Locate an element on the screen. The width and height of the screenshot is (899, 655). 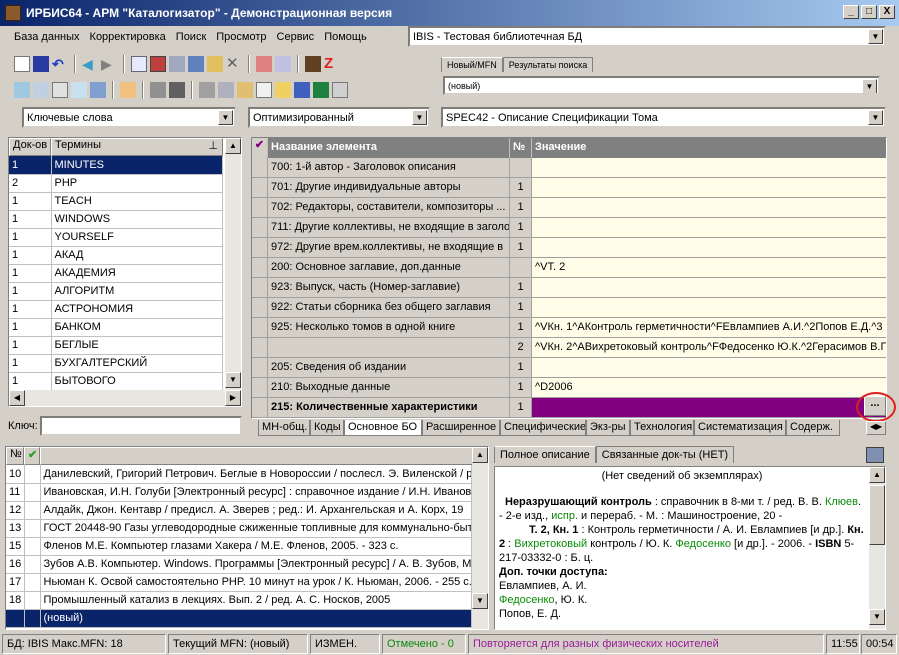
results-header-desc is located at coordinates (264, 456).